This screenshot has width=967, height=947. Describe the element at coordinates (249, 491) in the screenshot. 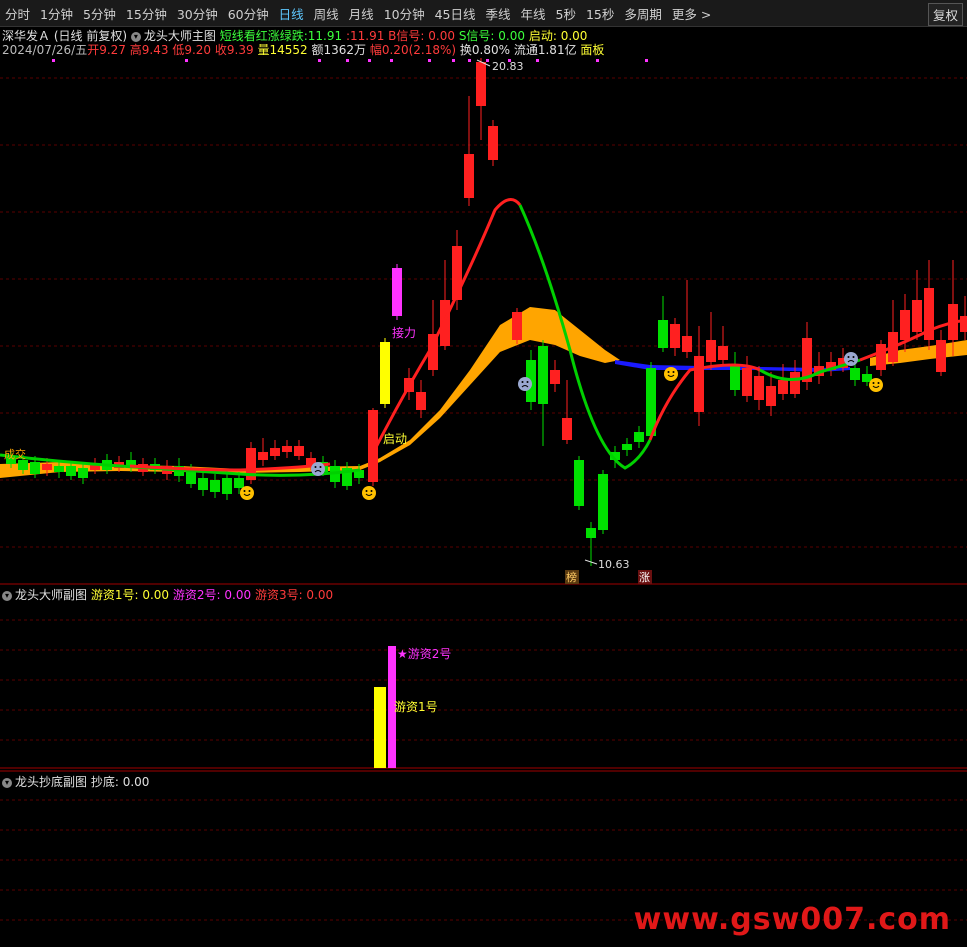

I see `smiley-icon-1-eye-right` at that location.